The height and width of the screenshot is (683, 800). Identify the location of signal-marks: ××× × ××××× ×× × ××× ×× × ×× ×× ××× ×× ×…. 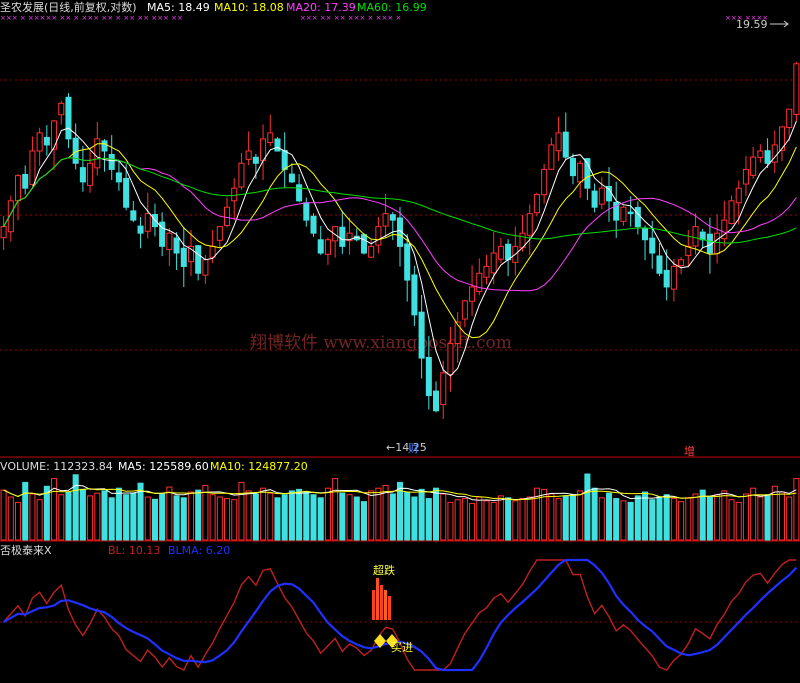
(384, 18).